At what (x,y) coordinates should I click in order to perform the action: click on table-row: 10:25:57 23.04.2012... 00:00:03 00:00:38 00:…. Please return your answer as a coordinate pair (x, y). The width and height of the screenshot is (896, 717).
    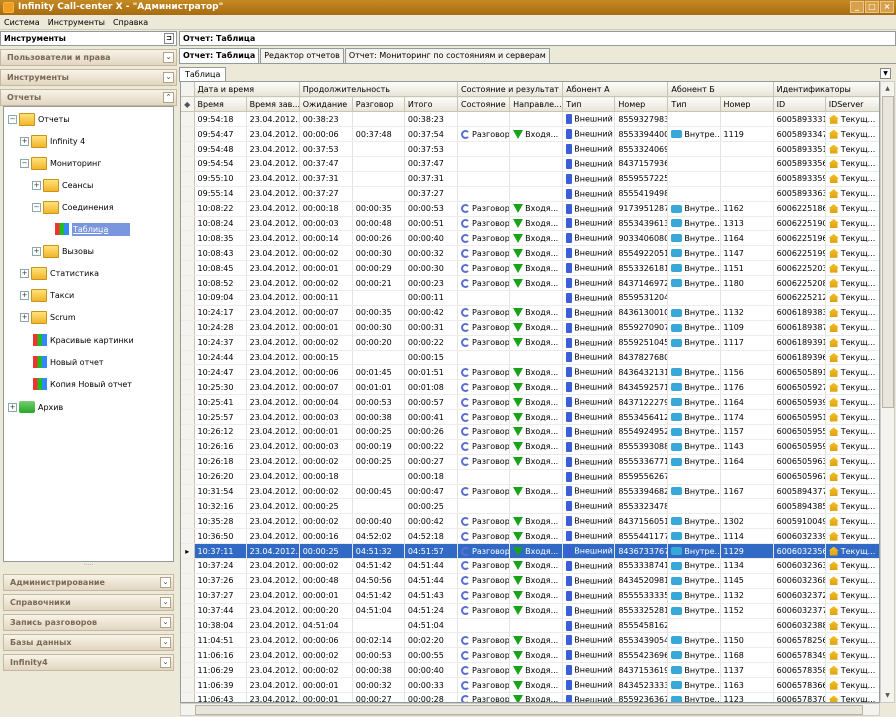
    Looking at the image, I should click on (530, 417).